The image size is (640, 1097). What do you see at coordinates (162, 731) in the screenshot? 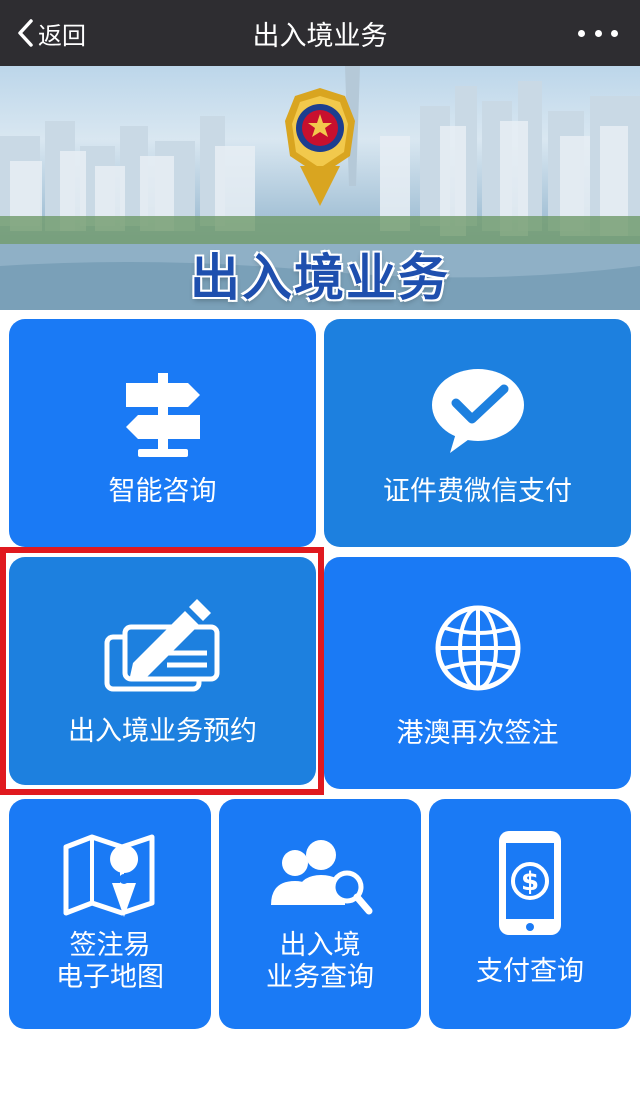
I see `appointment-label: 出入境业务预约` at bounding box center [162, 731].